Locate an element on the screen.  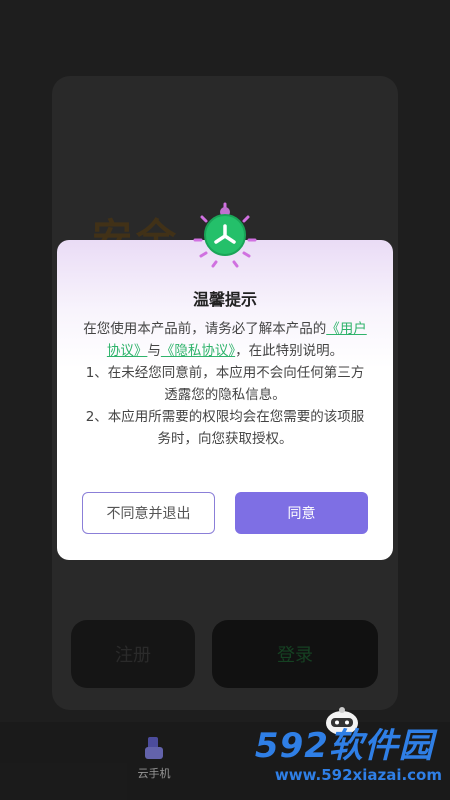
watermark: 592软件园 www.592xiazai.com is located at coordinates (348, 755).